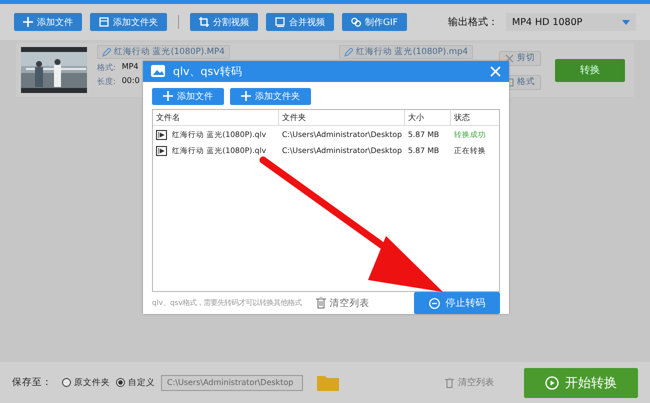 Image resolution: width=650 pixels, height=403 pixels. I want to click on convert-button: 转换, so click(590, 70).